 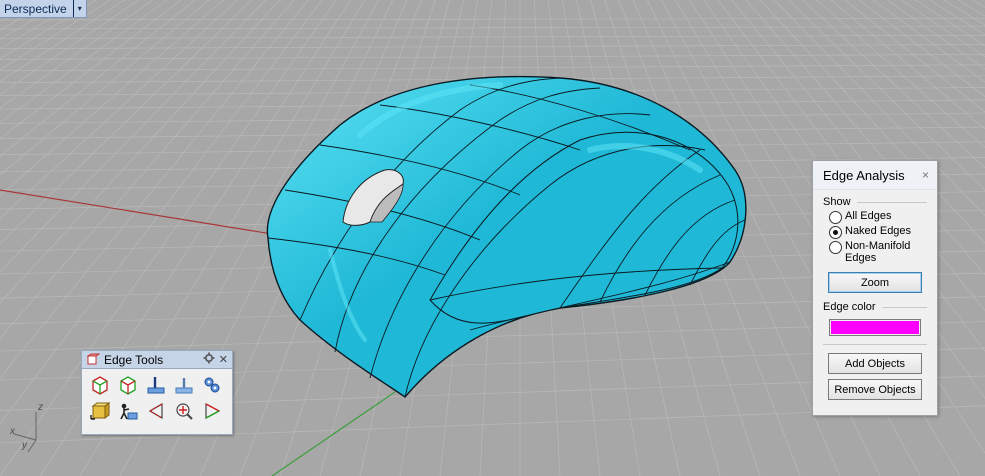 I want to click on edge-tools-title: Edge Tools, so click(x=134, y=359).